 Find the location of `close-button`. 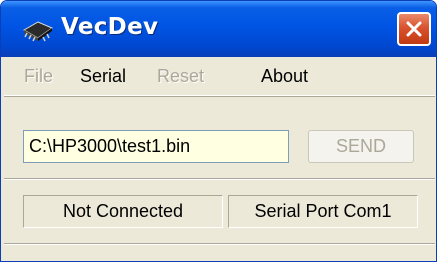

close-button is located at coordinates (414, 29).